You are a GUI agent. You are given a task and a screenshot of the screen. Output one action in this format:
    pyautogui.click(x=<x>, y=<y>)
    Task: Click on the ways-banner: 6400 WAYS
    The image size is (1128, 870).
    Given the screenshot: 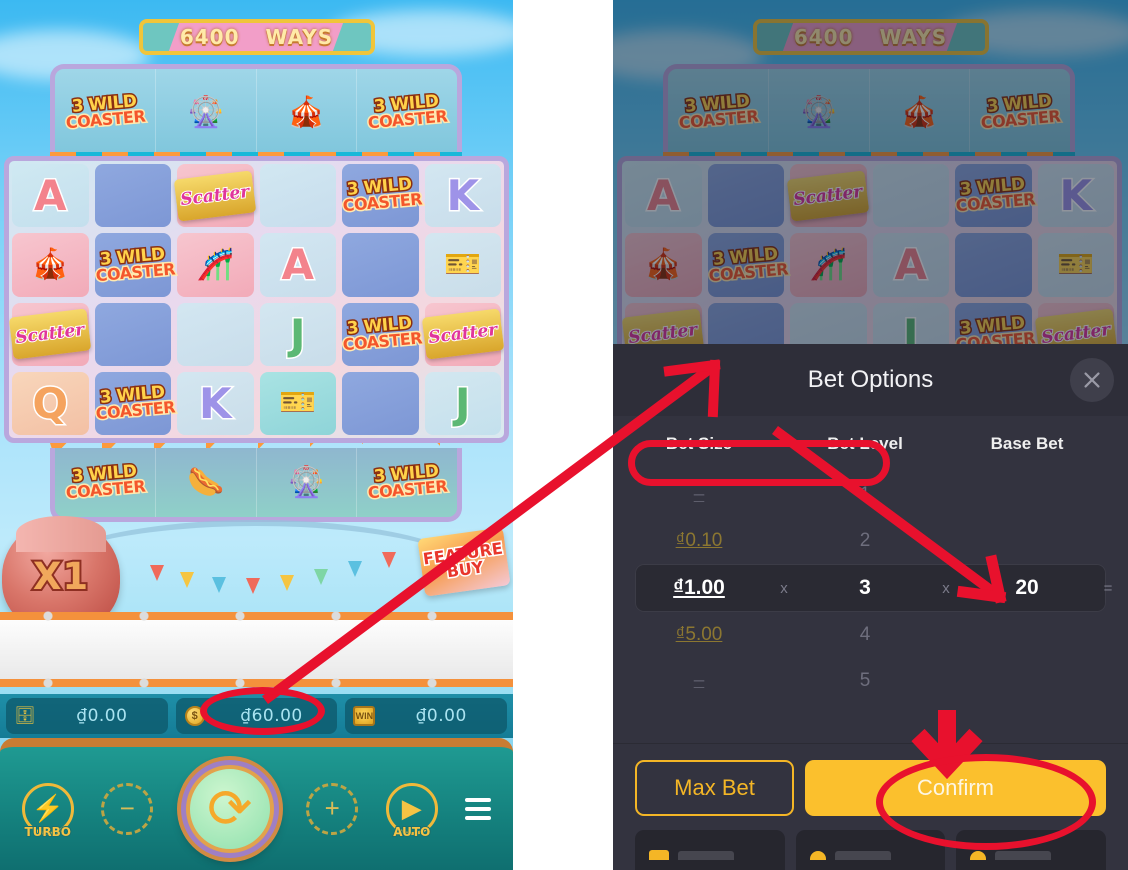 What is the action you would take?
    pyautogui.click(x=256, y=37)
    